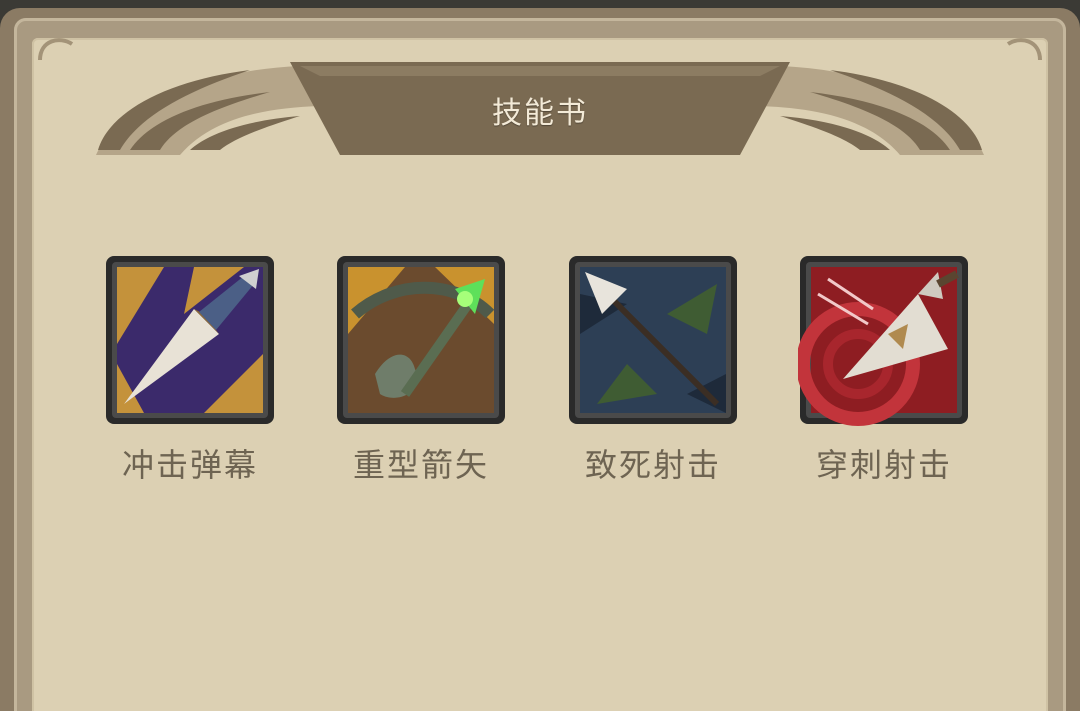  I want to click on deadly-arrow-icon, so click(653, 340).